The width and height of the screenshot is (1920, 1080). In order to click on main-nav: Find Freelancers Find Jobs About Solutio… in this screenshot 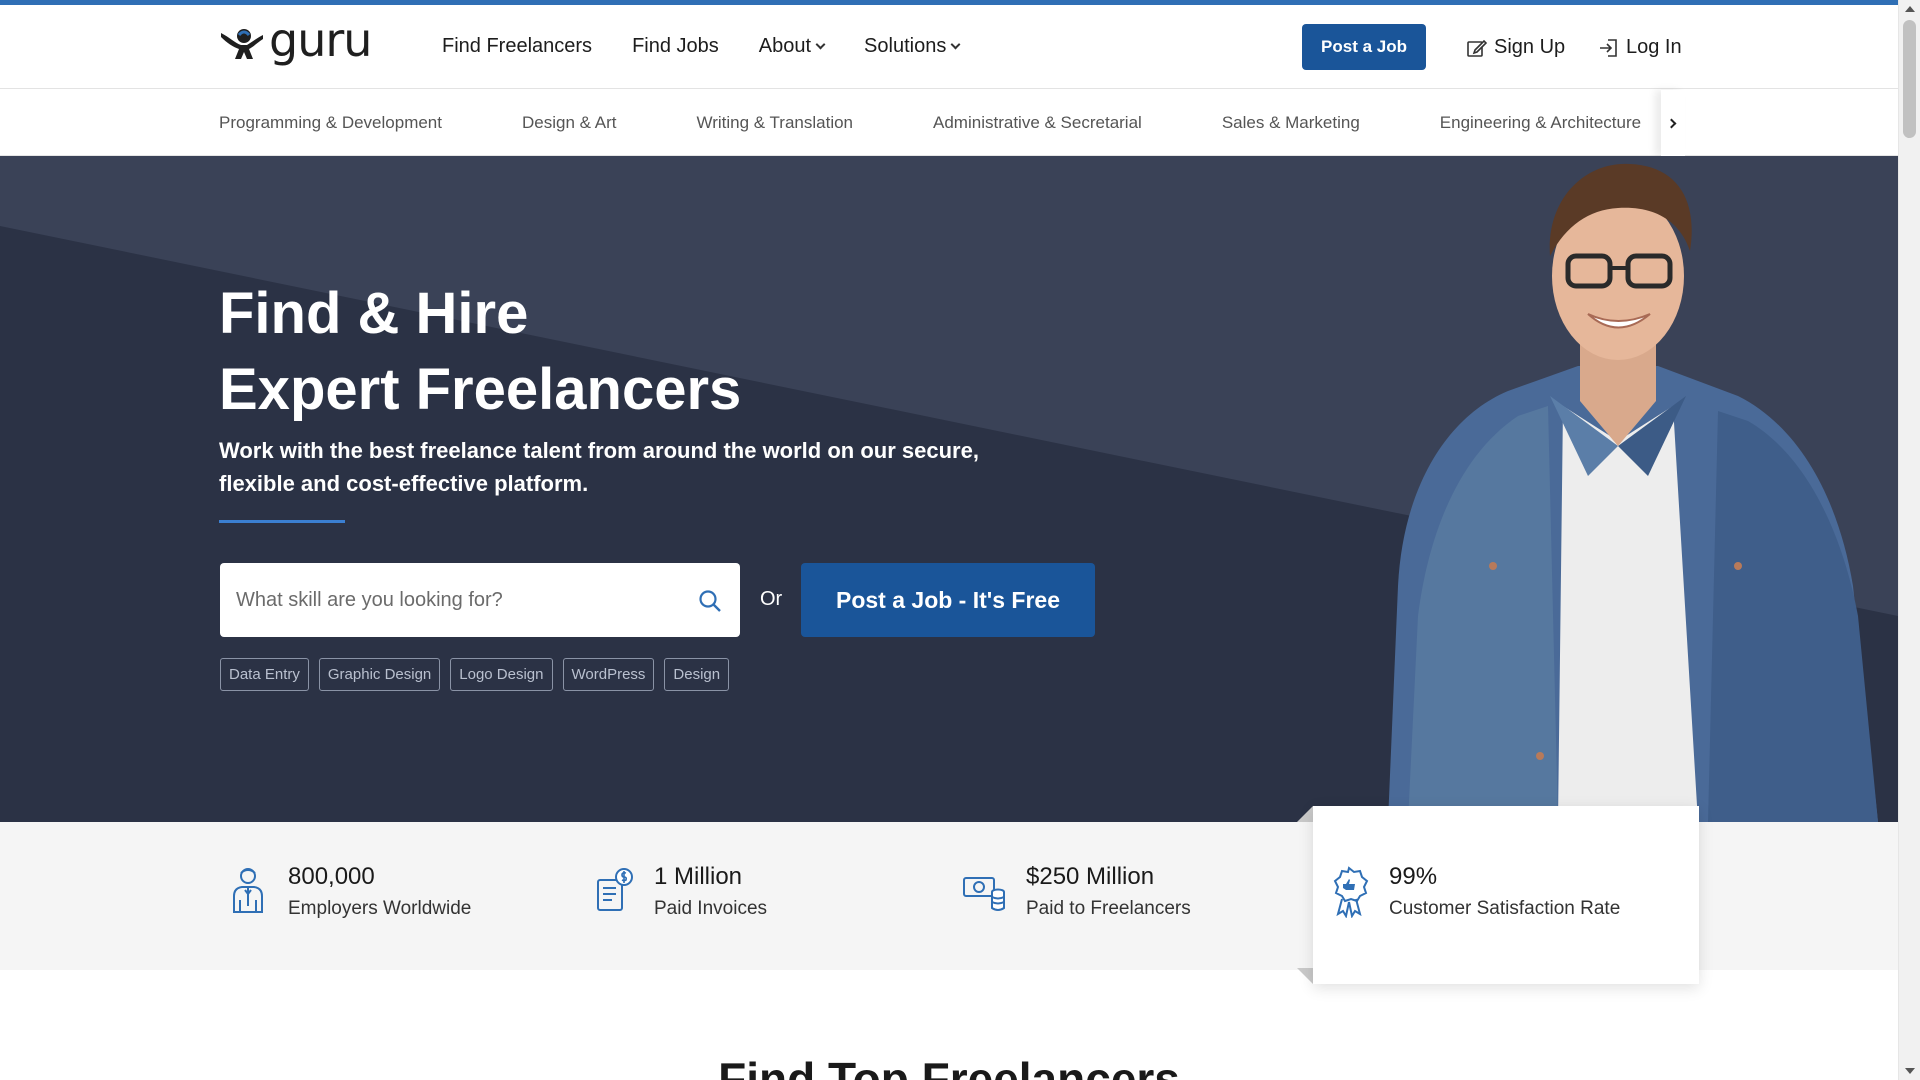, I will do `click(720, 46)`.